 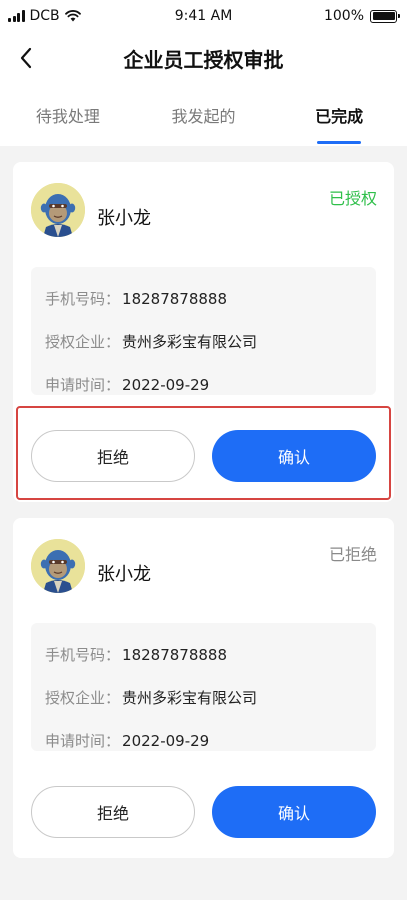 I want to click on status-badge: 已授权, so click(x=352, y=198).